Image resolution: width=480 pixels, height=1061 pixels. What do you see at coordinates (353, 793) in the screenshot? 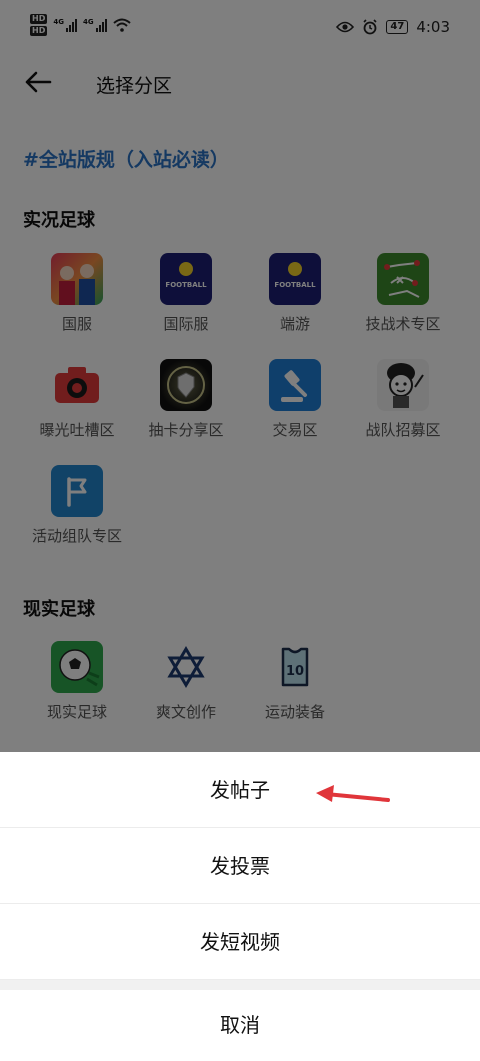
I see `red-arrow-annotation-icon` at bounding box center [353, 793].